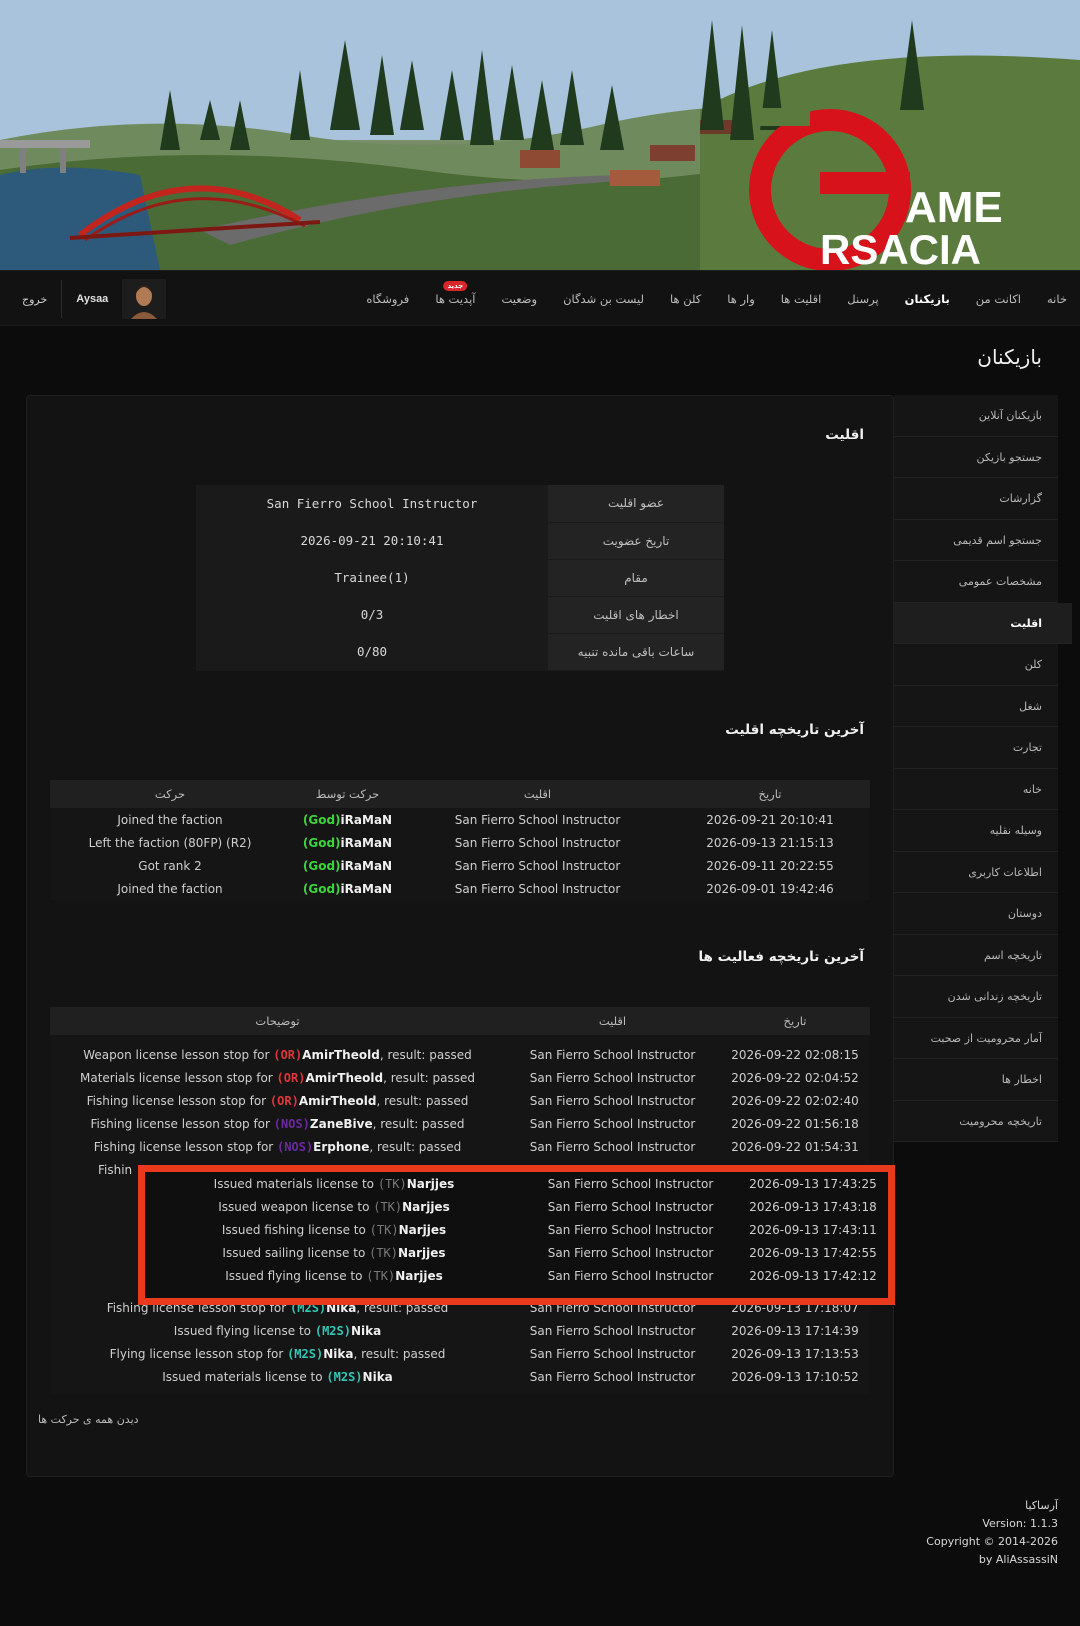 The image size is (1080, 1626). Describe the element at coordinates (636, 504) in the screenshot. I see `faction-info-label: عضو اقلیت` at that location.